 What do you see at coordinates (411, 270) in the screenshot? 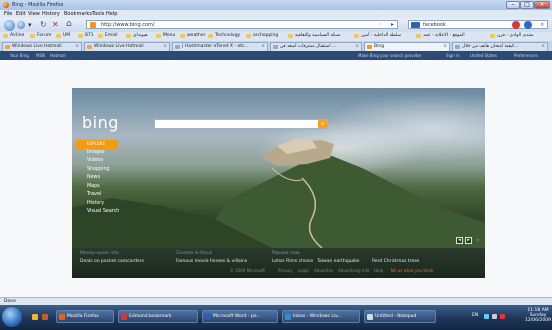
I see `footer-feedback: Tell us what you think` at bounding box center [411, 270].